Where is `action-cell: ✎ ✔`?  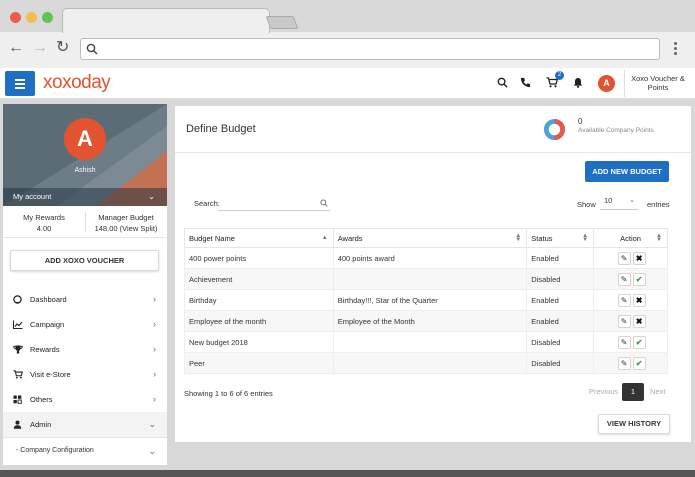
action-cell: ✎ ✔ is located at coordinates (630, 363).